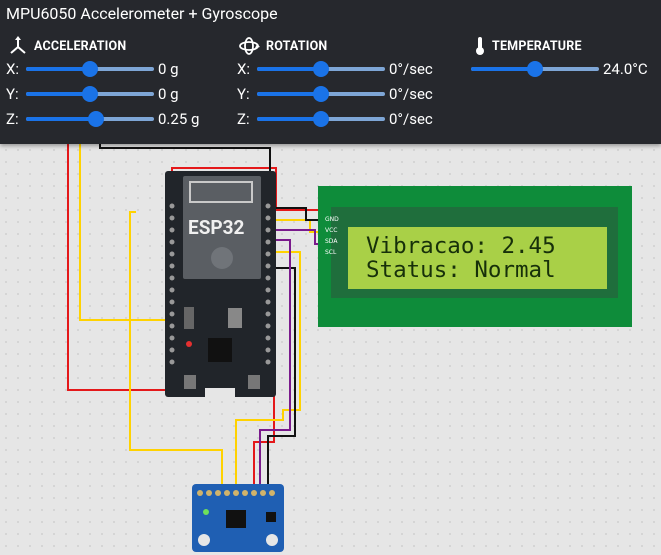 The image size is (661, 555). I want to click on accel-z-row: Z: 0.25 g, so click(102, 119).